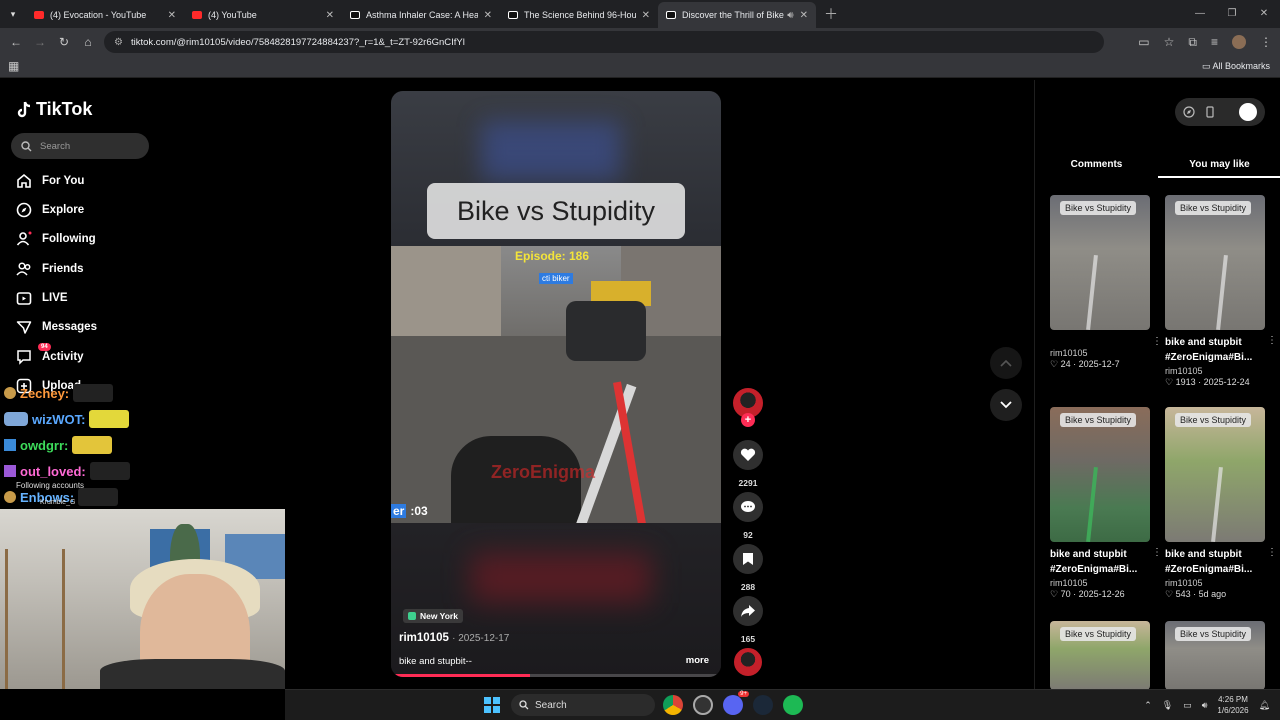 The width and height of the screenshot is (1280, 720). What do you see at coordinates (355, 15) in the screenshot?
I see `tiktok-favicon-icon` at bounding box center [355, 15].